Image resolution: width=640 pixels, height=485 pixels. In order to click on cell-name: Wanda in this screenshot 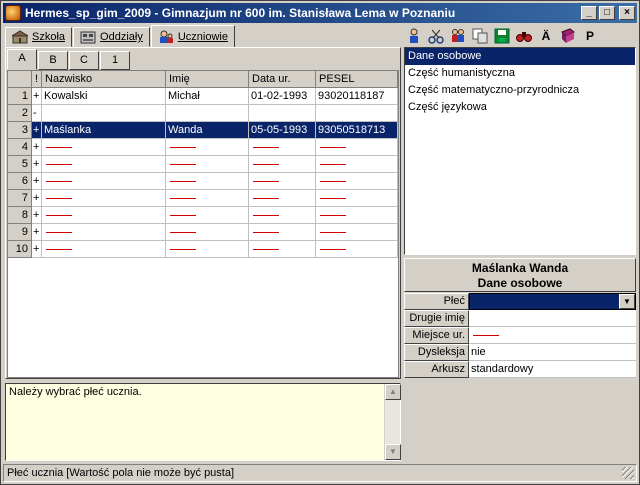, I will do `click(207, 130)`.